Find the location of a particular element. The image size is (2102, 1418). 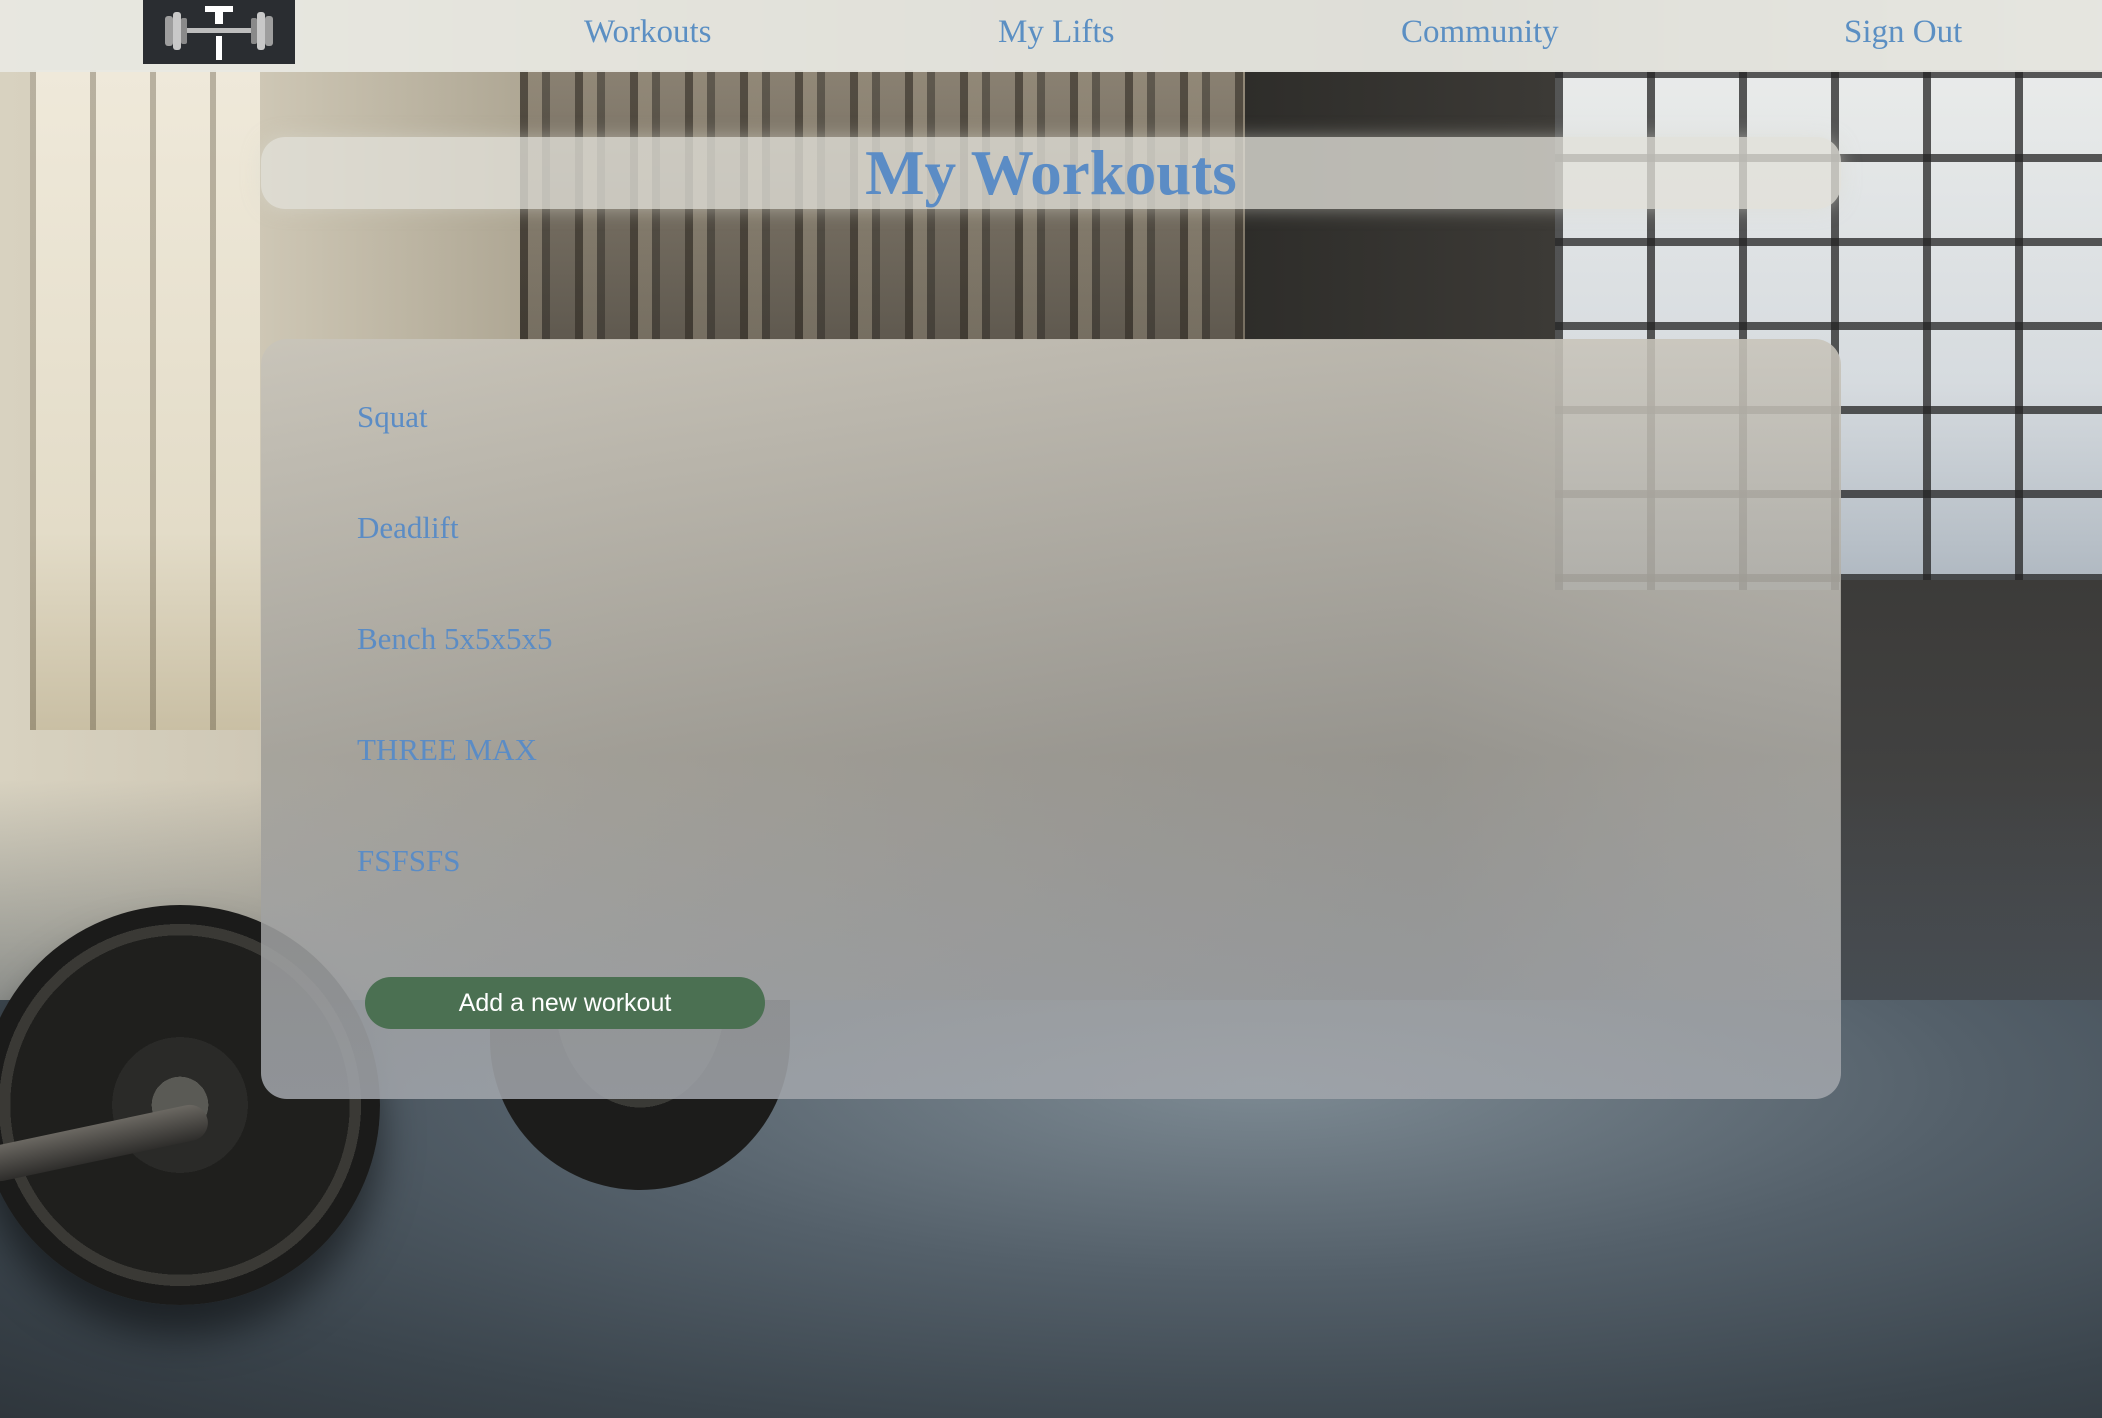

workout-item-deadlift: Deadlift is located at coordinates (408, 528).